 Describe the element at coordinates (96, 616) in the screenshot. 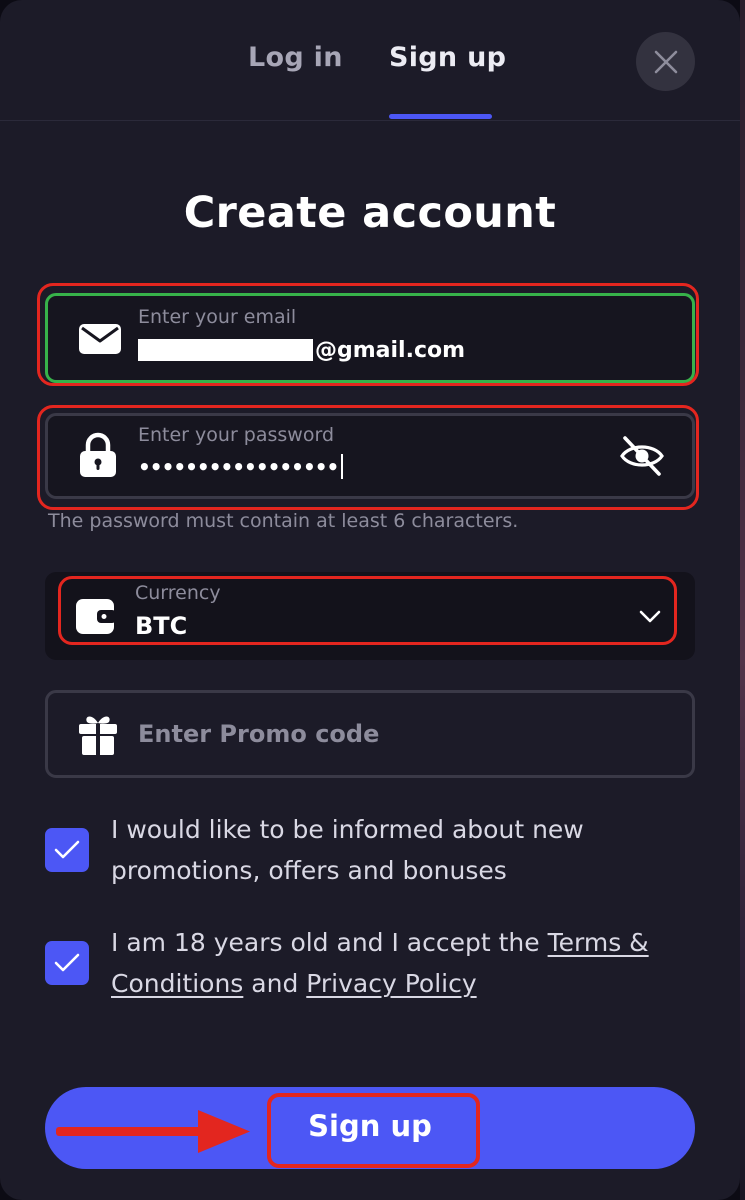

I see `wallet-icon` at that location.